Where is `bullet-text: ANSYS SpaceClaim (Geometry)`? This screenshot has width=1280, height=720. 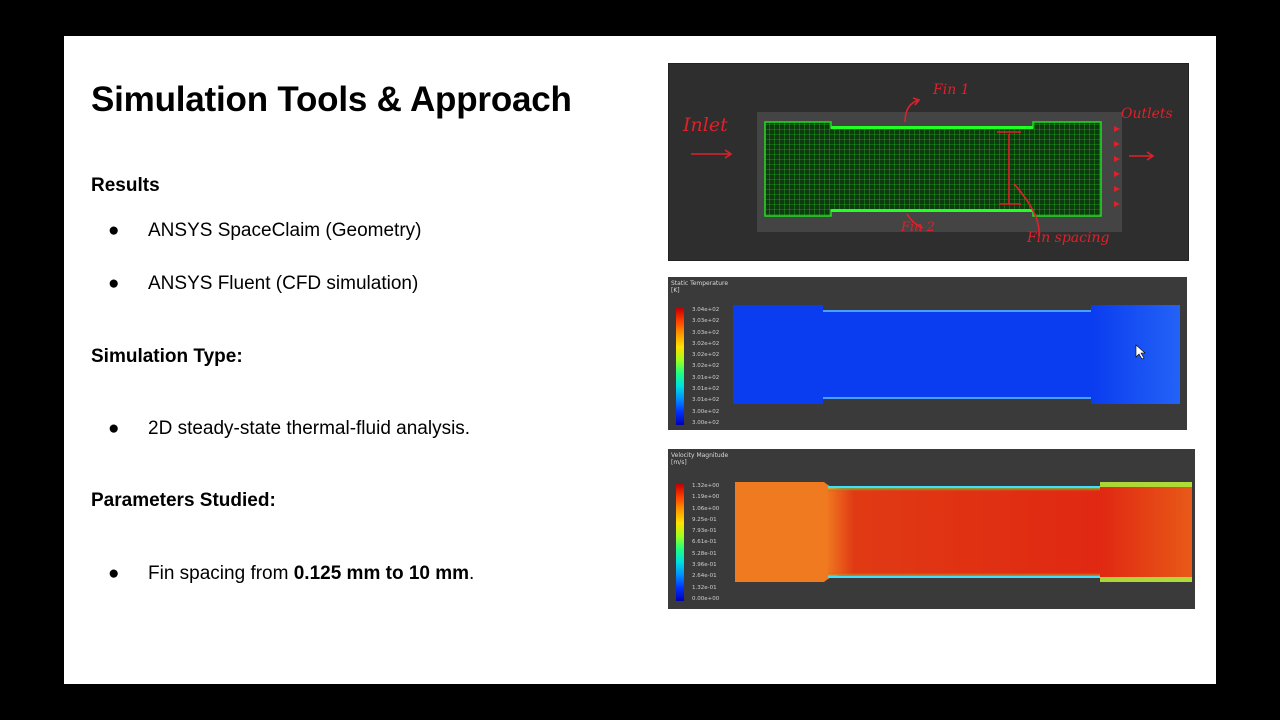 bullet-text: ANSYS SpaceClaim (Geometry) is located at coordinates (285, 230).